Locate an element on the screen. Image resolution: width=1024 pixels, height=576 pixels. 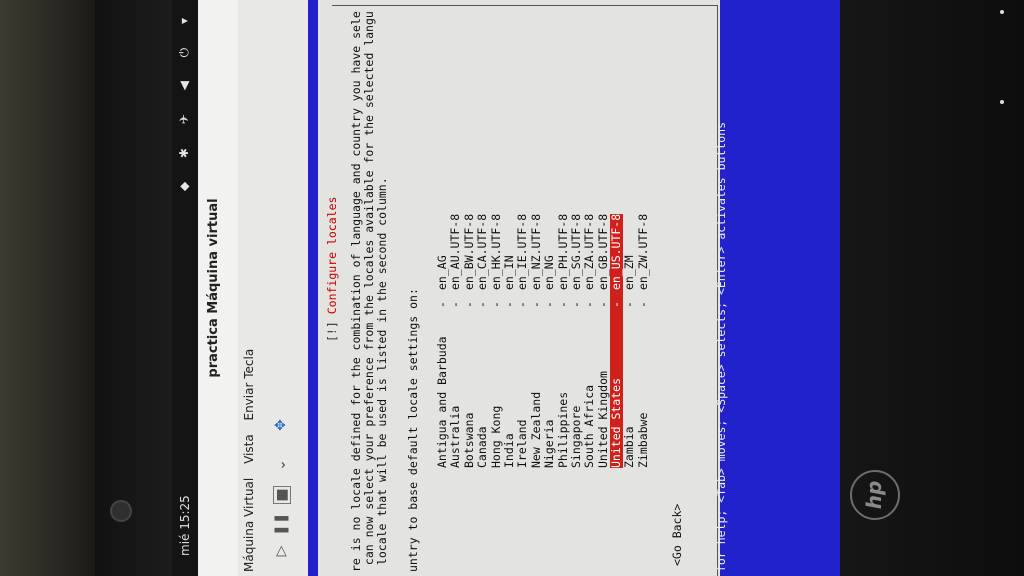
country-label: Hong Kong is located at coordinates (495, 436).